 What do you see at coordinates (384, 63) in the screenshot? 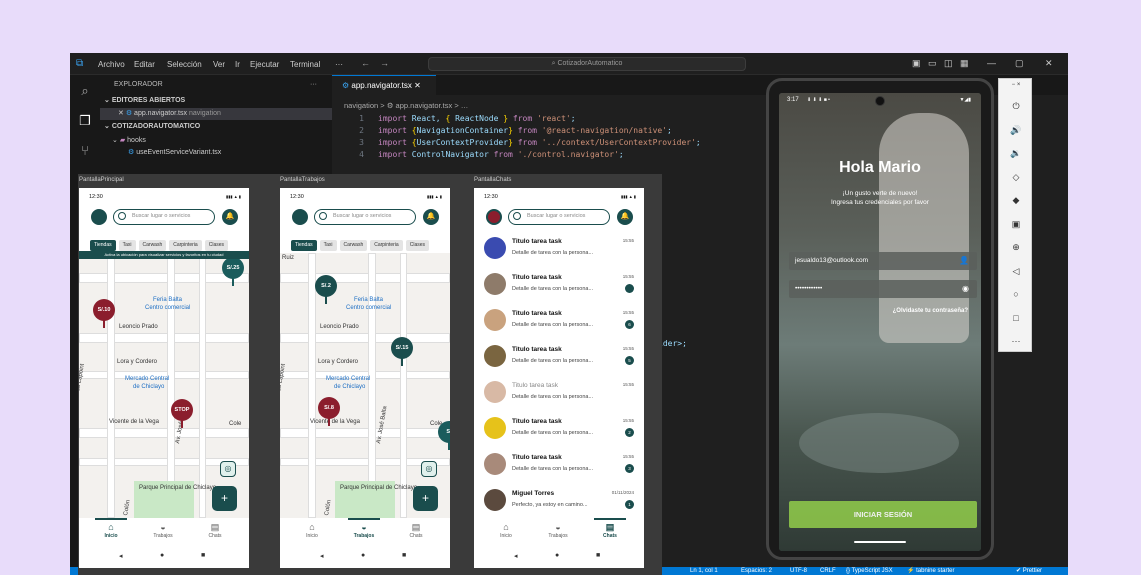
I see `forward-icon: →` at bounding box center [384, 63].